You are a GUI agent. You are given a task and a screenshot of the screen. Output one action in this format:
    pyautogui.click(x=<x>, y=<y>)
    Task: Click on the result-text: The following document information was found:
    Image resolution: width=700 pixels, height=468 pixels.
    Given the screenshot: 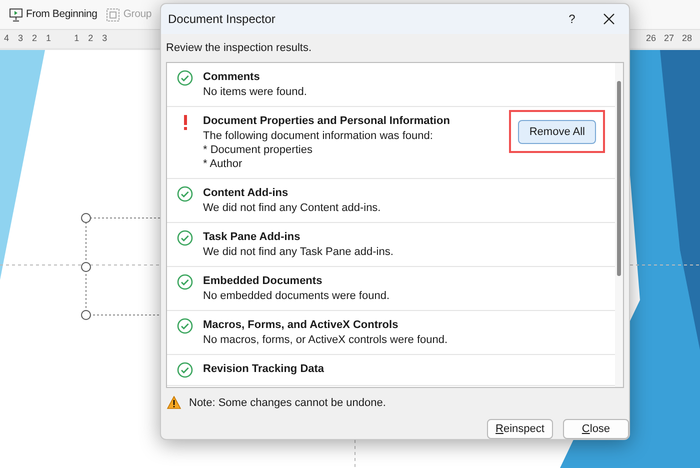 What is the action you would take?
    pyautogui.click(x=318, y=135)
    